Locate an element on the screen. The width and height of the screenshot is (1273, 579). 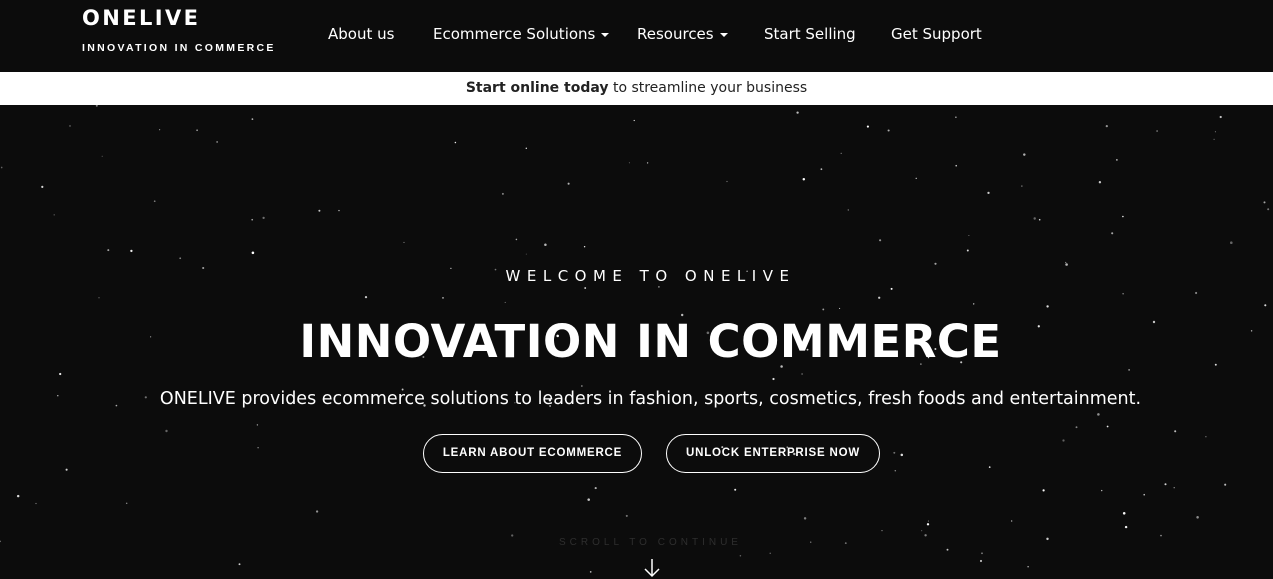
nav-item-label: Ecommerce Solutions is located at coordinates (514, 34).